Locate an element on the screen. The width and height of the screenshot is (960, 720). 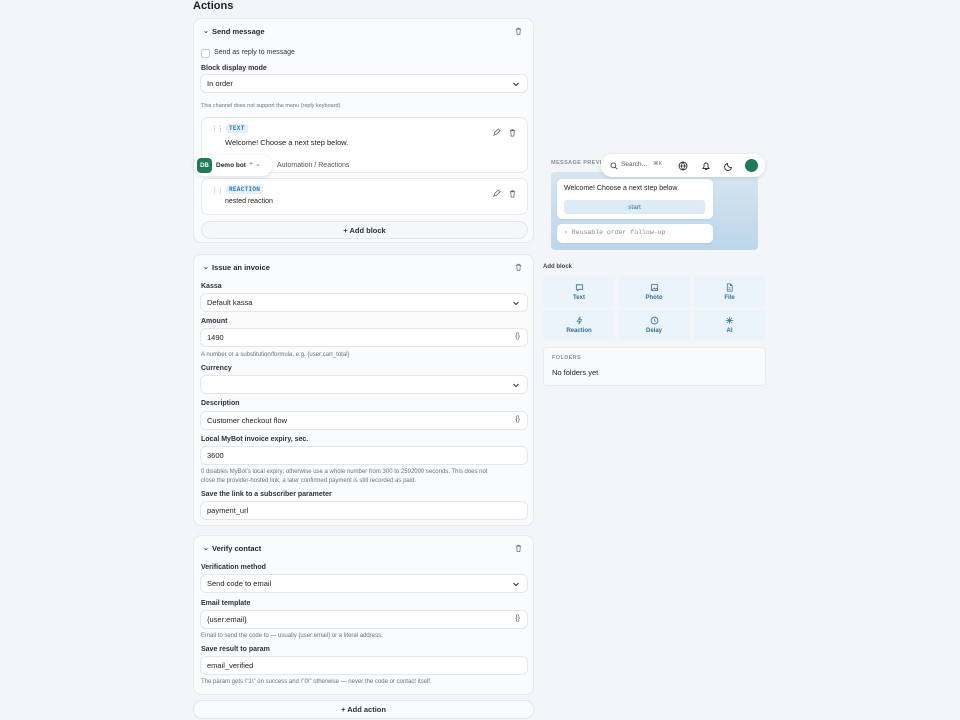
invoice-title: Issue an invoice is located at coordinates (241, 267).